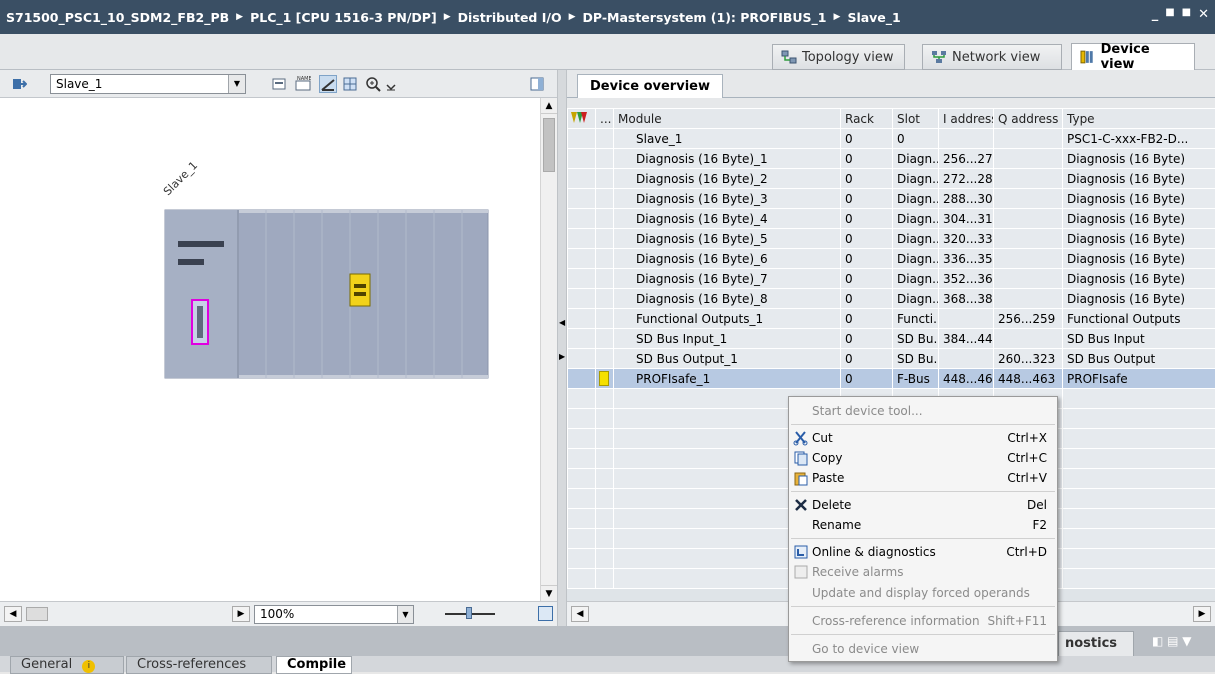  Describe the element at coordinates (727, 119) in the screenshot. I see `column-header-module: Module` at that location.